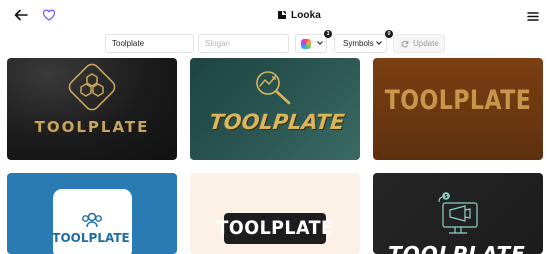  Describe the element at coordinates (458, 213) in the screenshot. I see `logo-card: $ TOOLPLATE` at that location.